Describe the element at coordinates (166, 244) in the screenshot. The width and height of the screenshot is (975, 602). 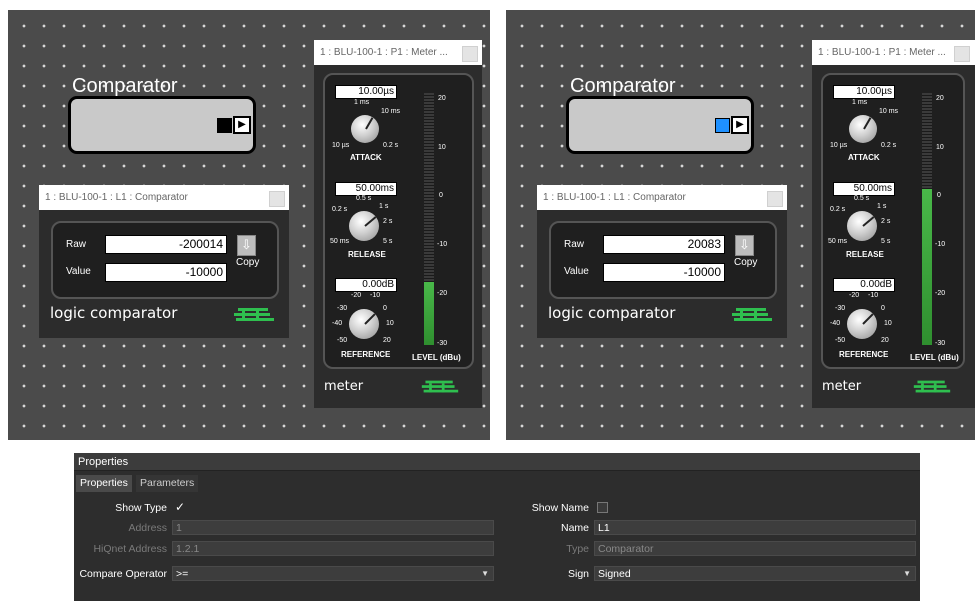
I see `raw-value-field: -200014` at that location.